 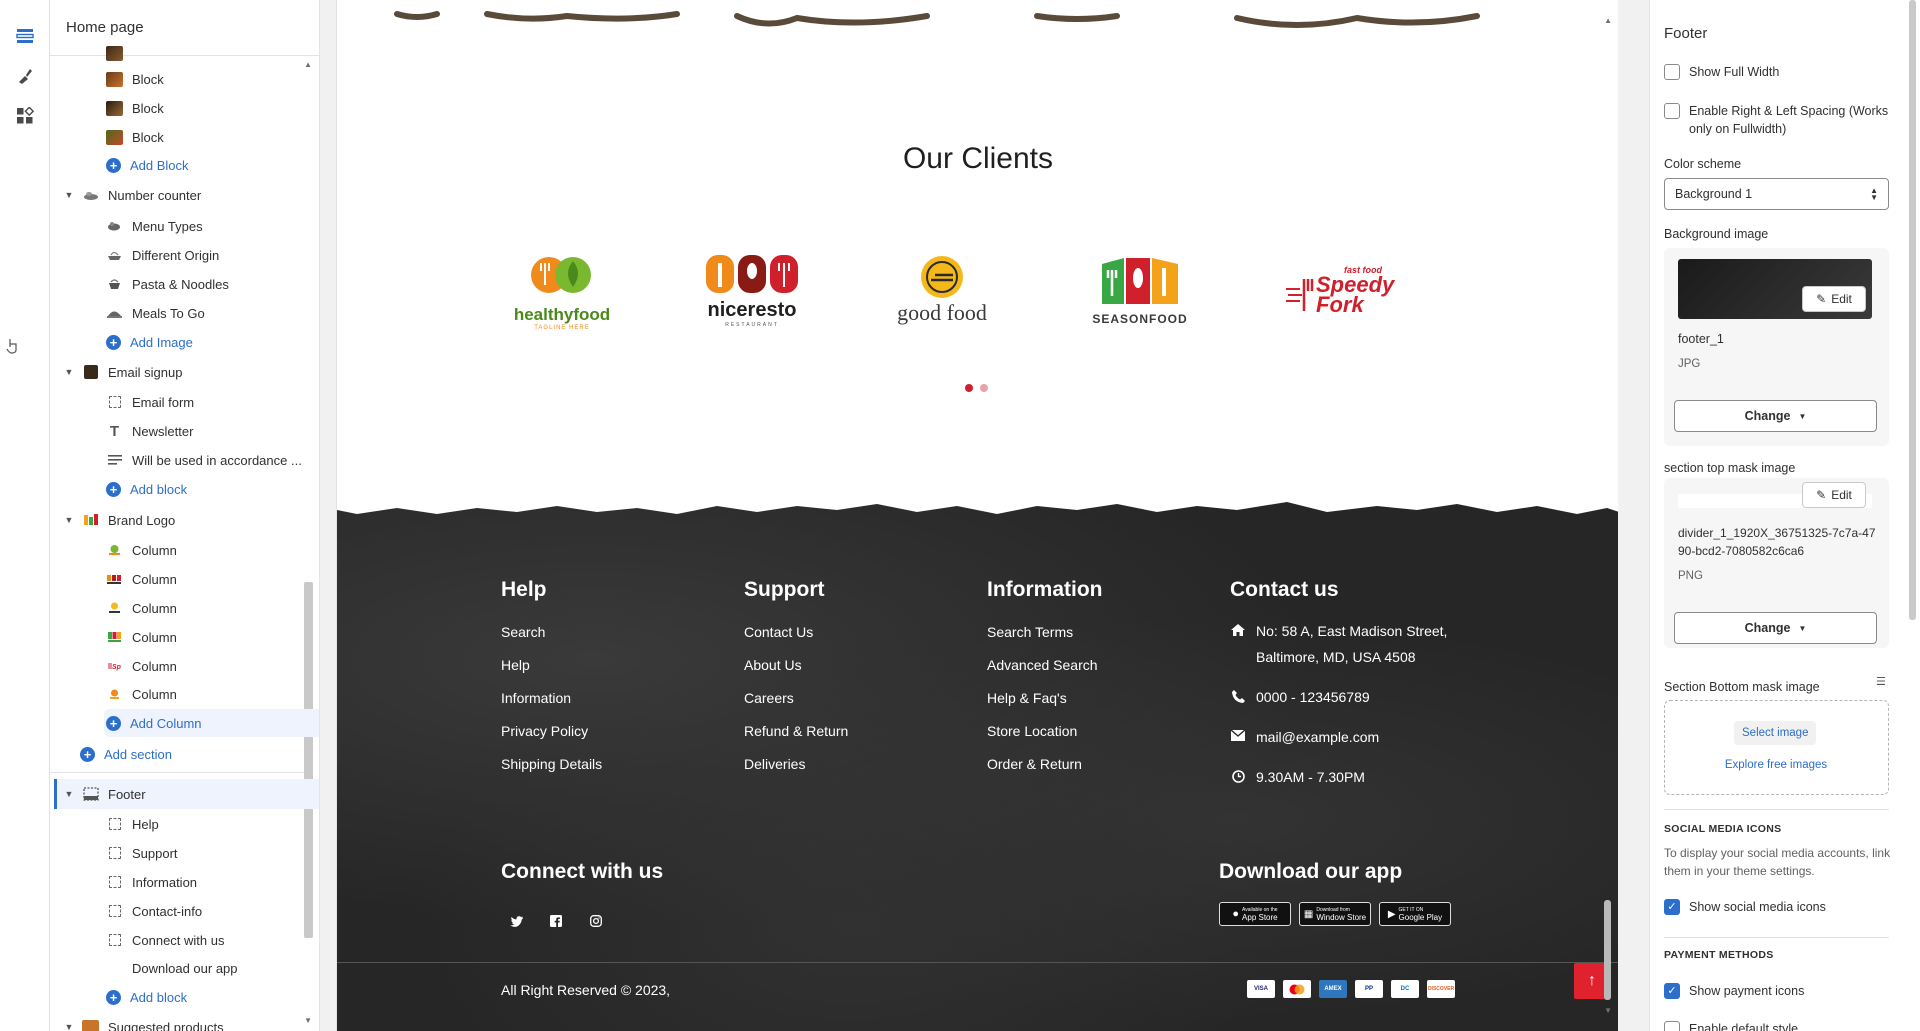 I want to click on facebook-icon, so click(x=556, y=921).